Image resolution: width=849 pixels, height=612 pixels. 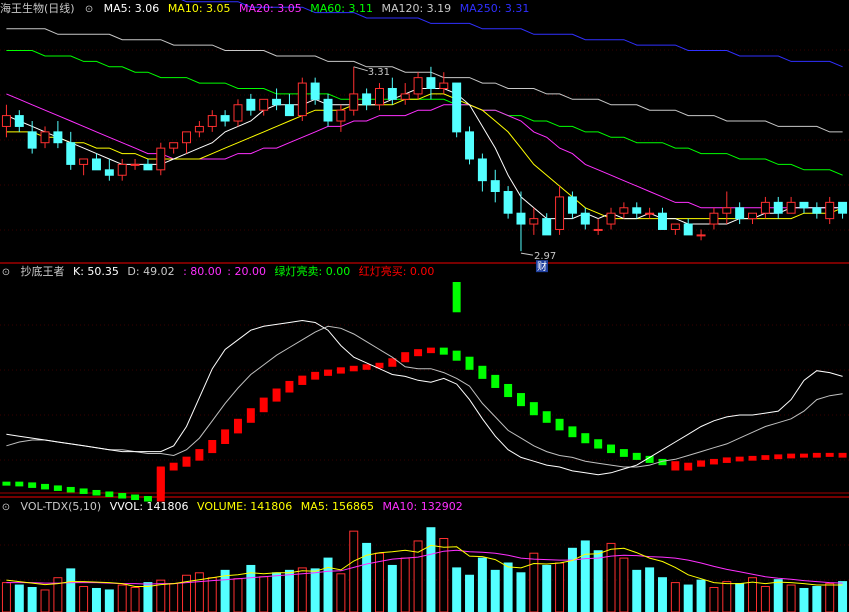 What do you see at coordinates (396, 271) in the screenshot?
I see `kd-red-signal: 红灯亮买: 0.00` at bounding box center [396, 271].